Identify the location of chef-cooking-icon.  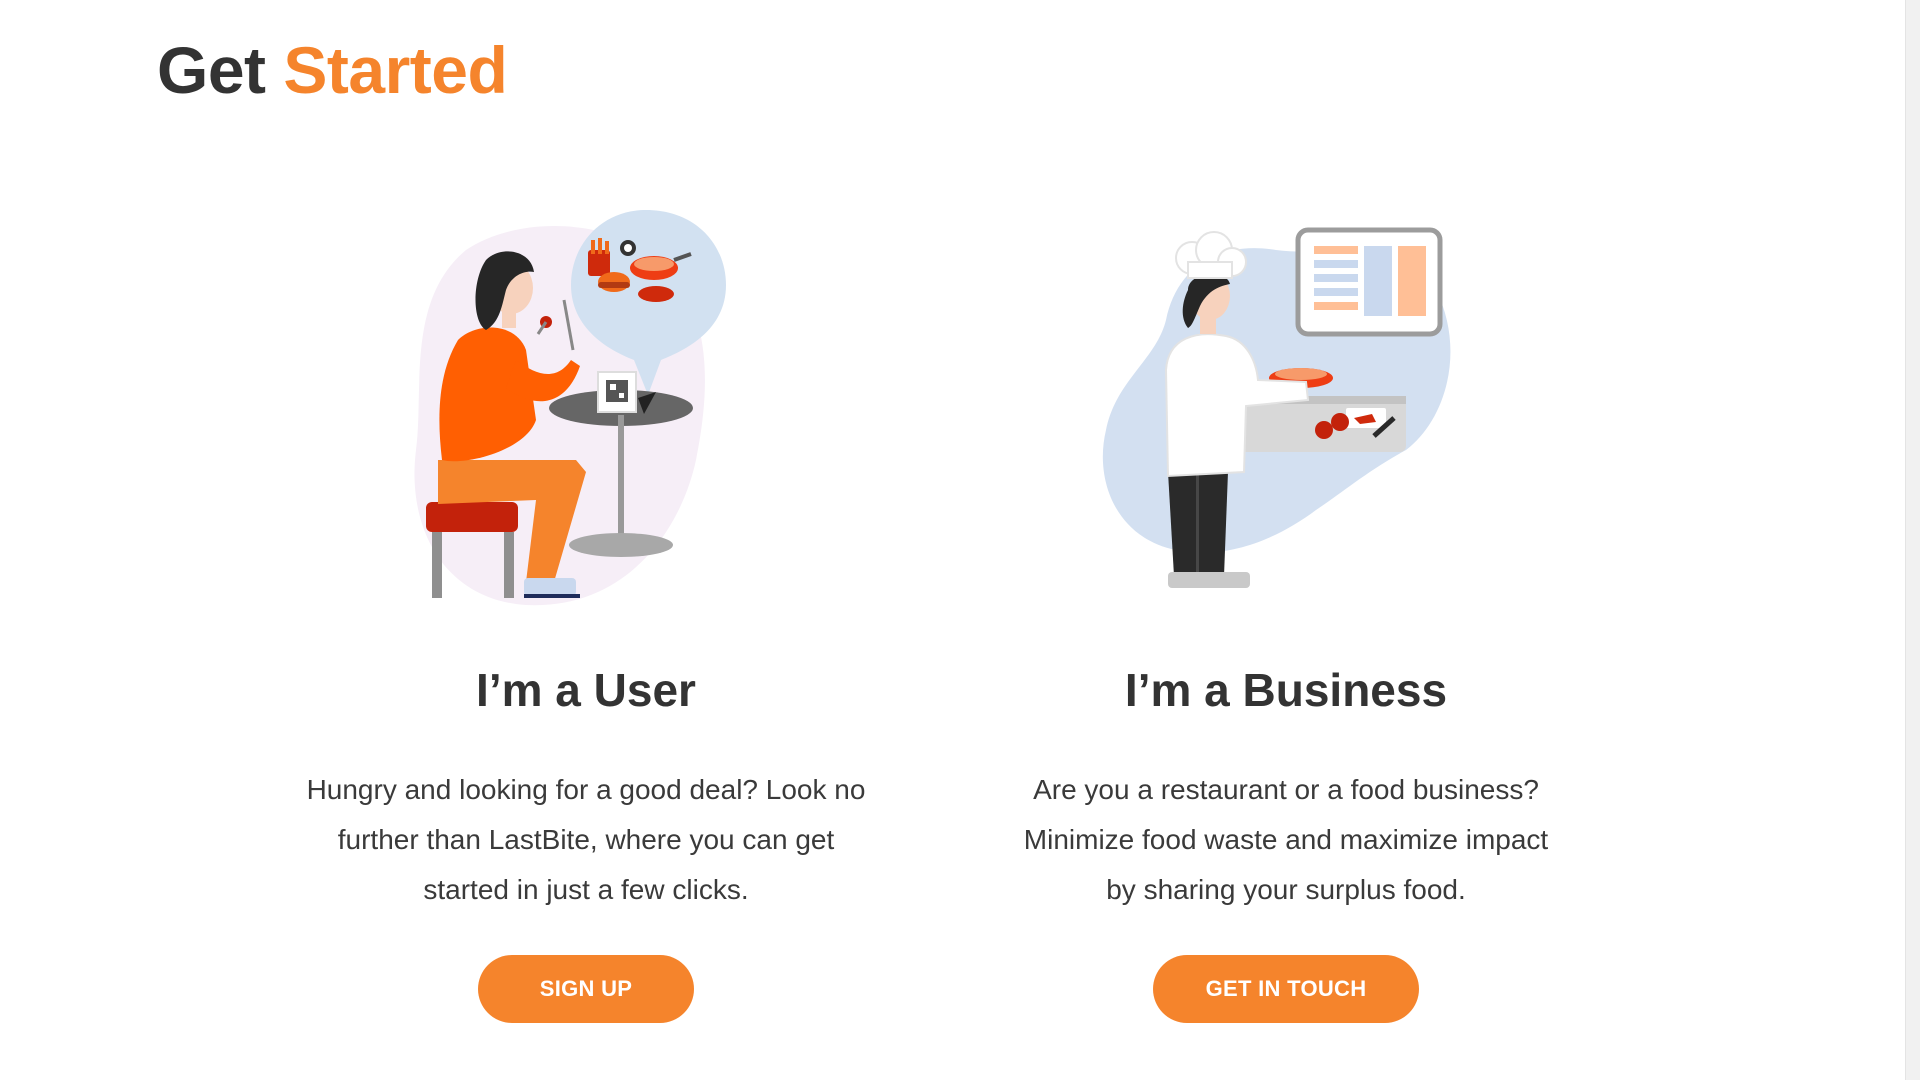
(1286, 410).